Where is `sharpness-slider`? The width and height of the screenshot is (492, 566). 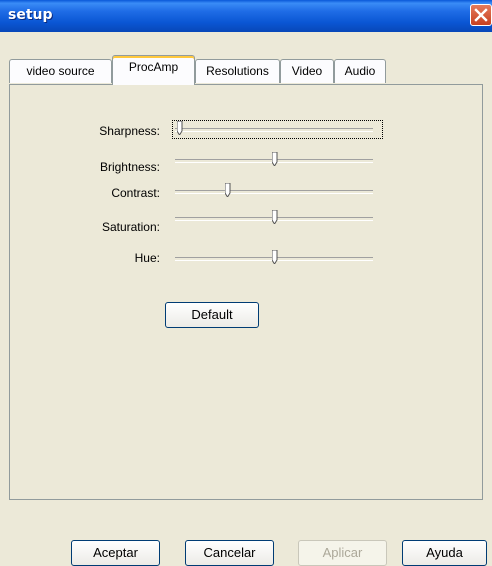 sharpness-slider is located at coordinates (274, 128).